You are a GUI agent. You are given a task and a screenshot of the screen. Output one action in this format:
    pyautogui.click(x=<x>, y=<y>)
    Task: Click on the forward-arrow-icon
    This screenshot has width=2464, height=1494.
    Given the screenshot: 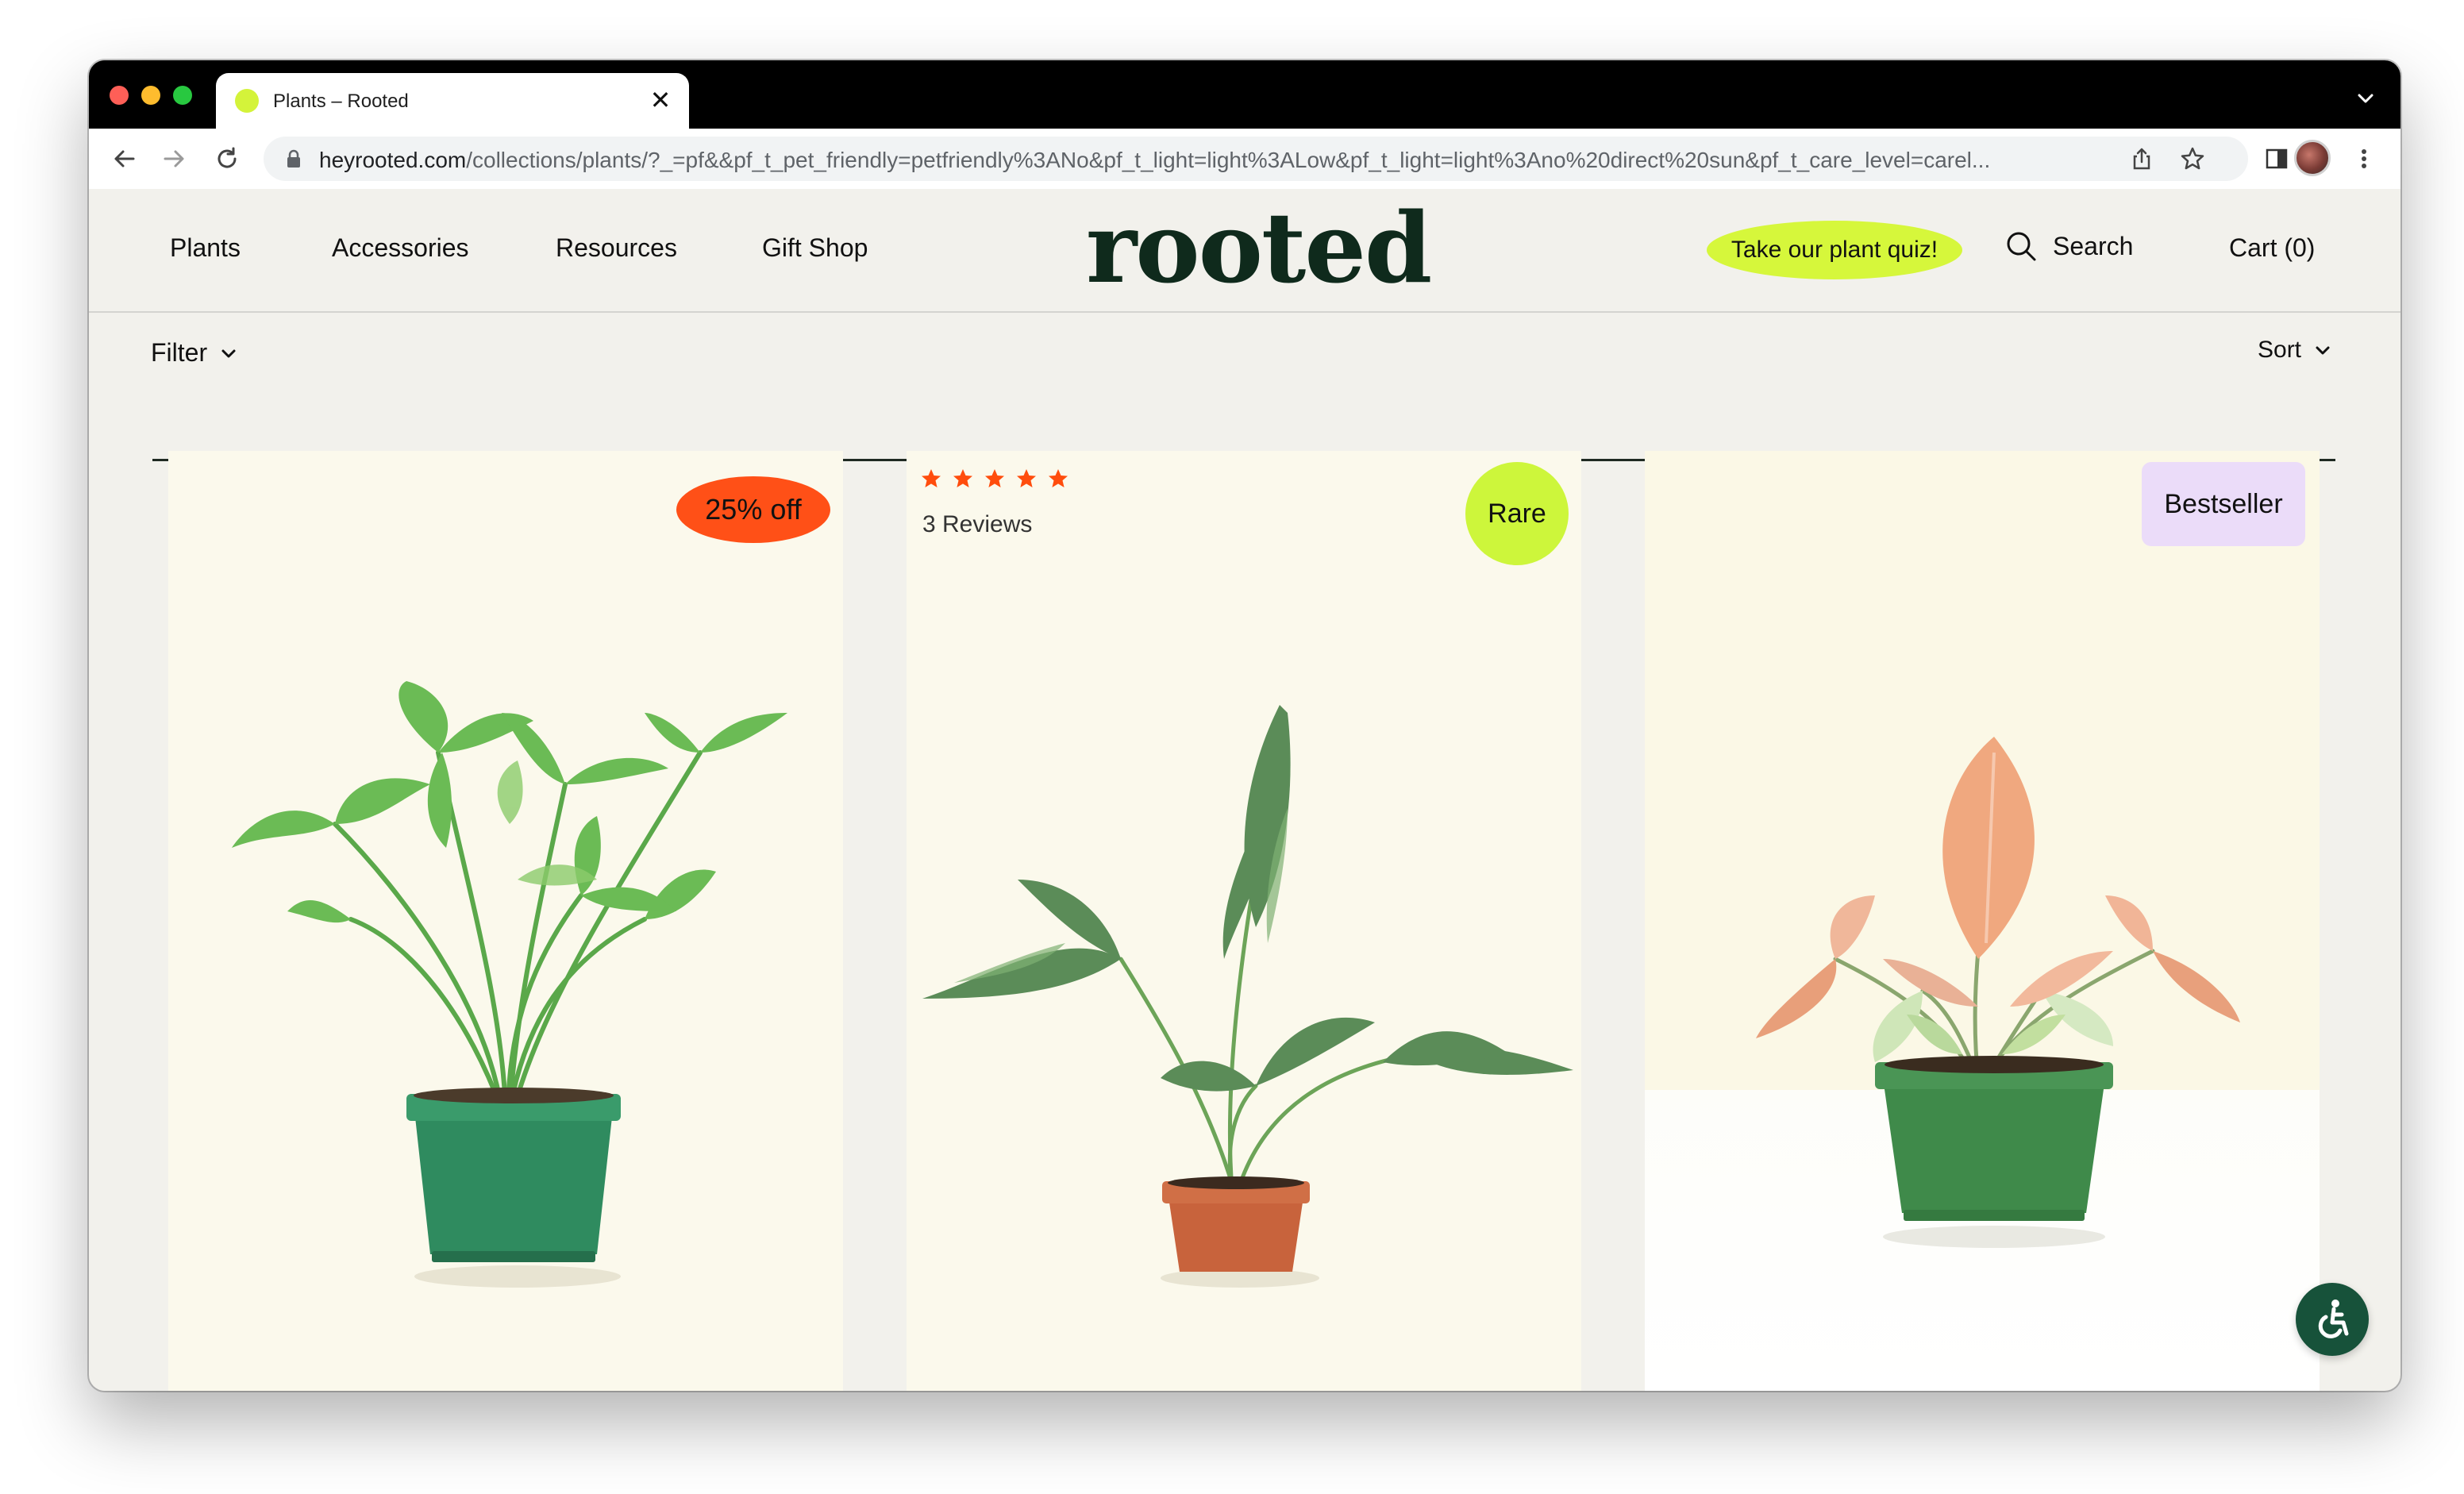 What is the action you would take?
    pyautogui.click(x=174, y=158)
    